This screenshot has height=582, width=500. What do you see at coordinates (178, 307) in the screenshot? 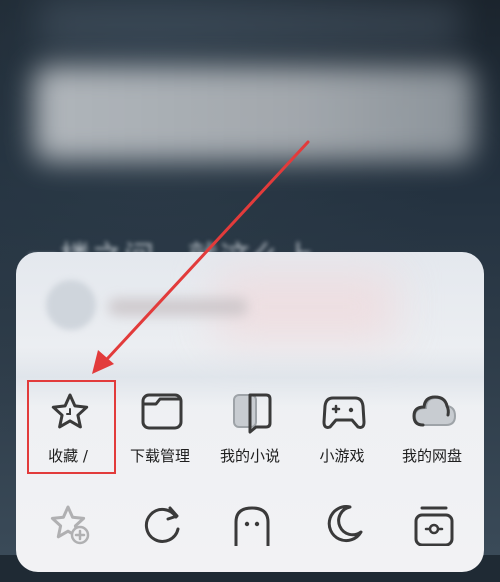
I see `blurred-username` at bounding box center [178, 307].